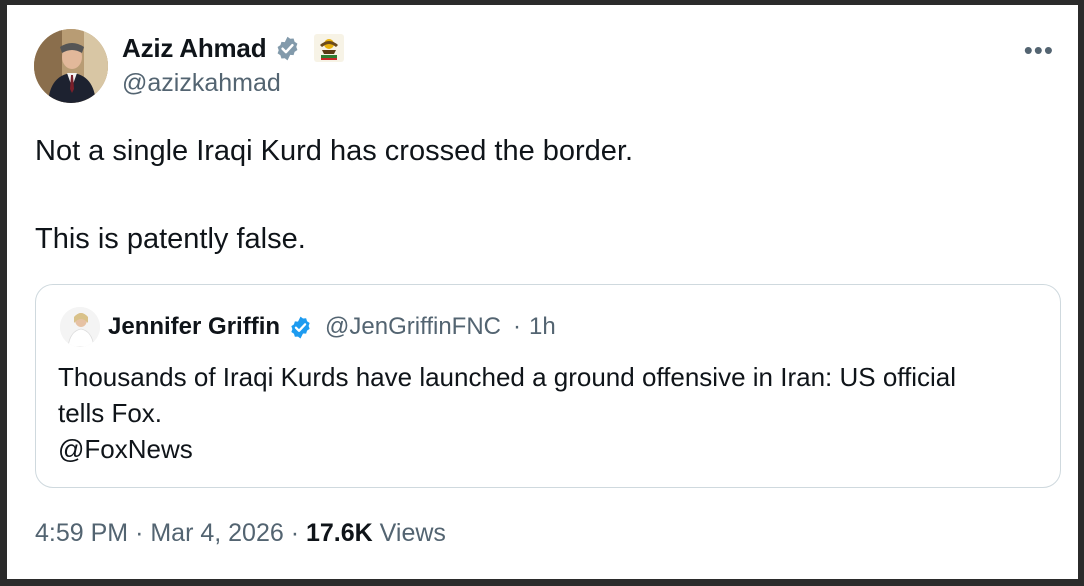 Image resolution: width=1084 pixels, height=586 pixels. What do you see at coordinates (339, 533) in the screenshot?
I see `views-count: 17.6K` at bounding box center [339, 533].